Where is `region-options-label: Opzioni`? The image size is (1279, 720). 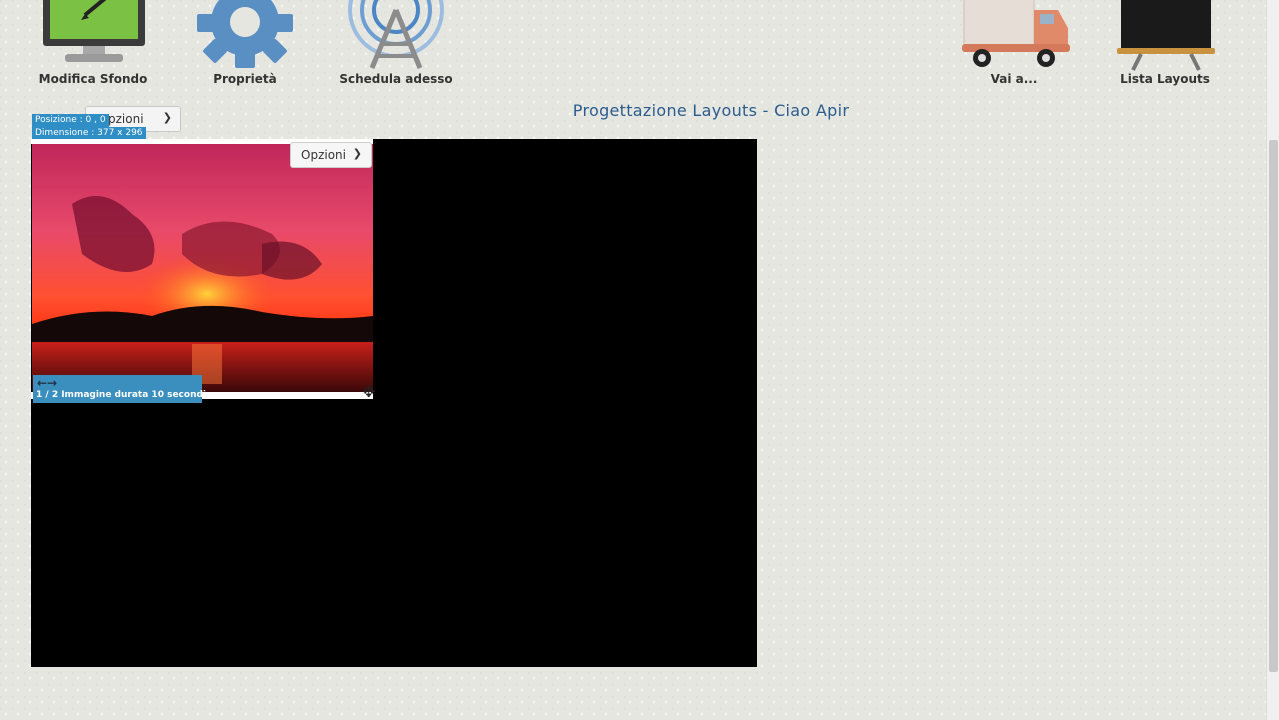
region-options-label: Opzioni is located at coordinates (323, 155).